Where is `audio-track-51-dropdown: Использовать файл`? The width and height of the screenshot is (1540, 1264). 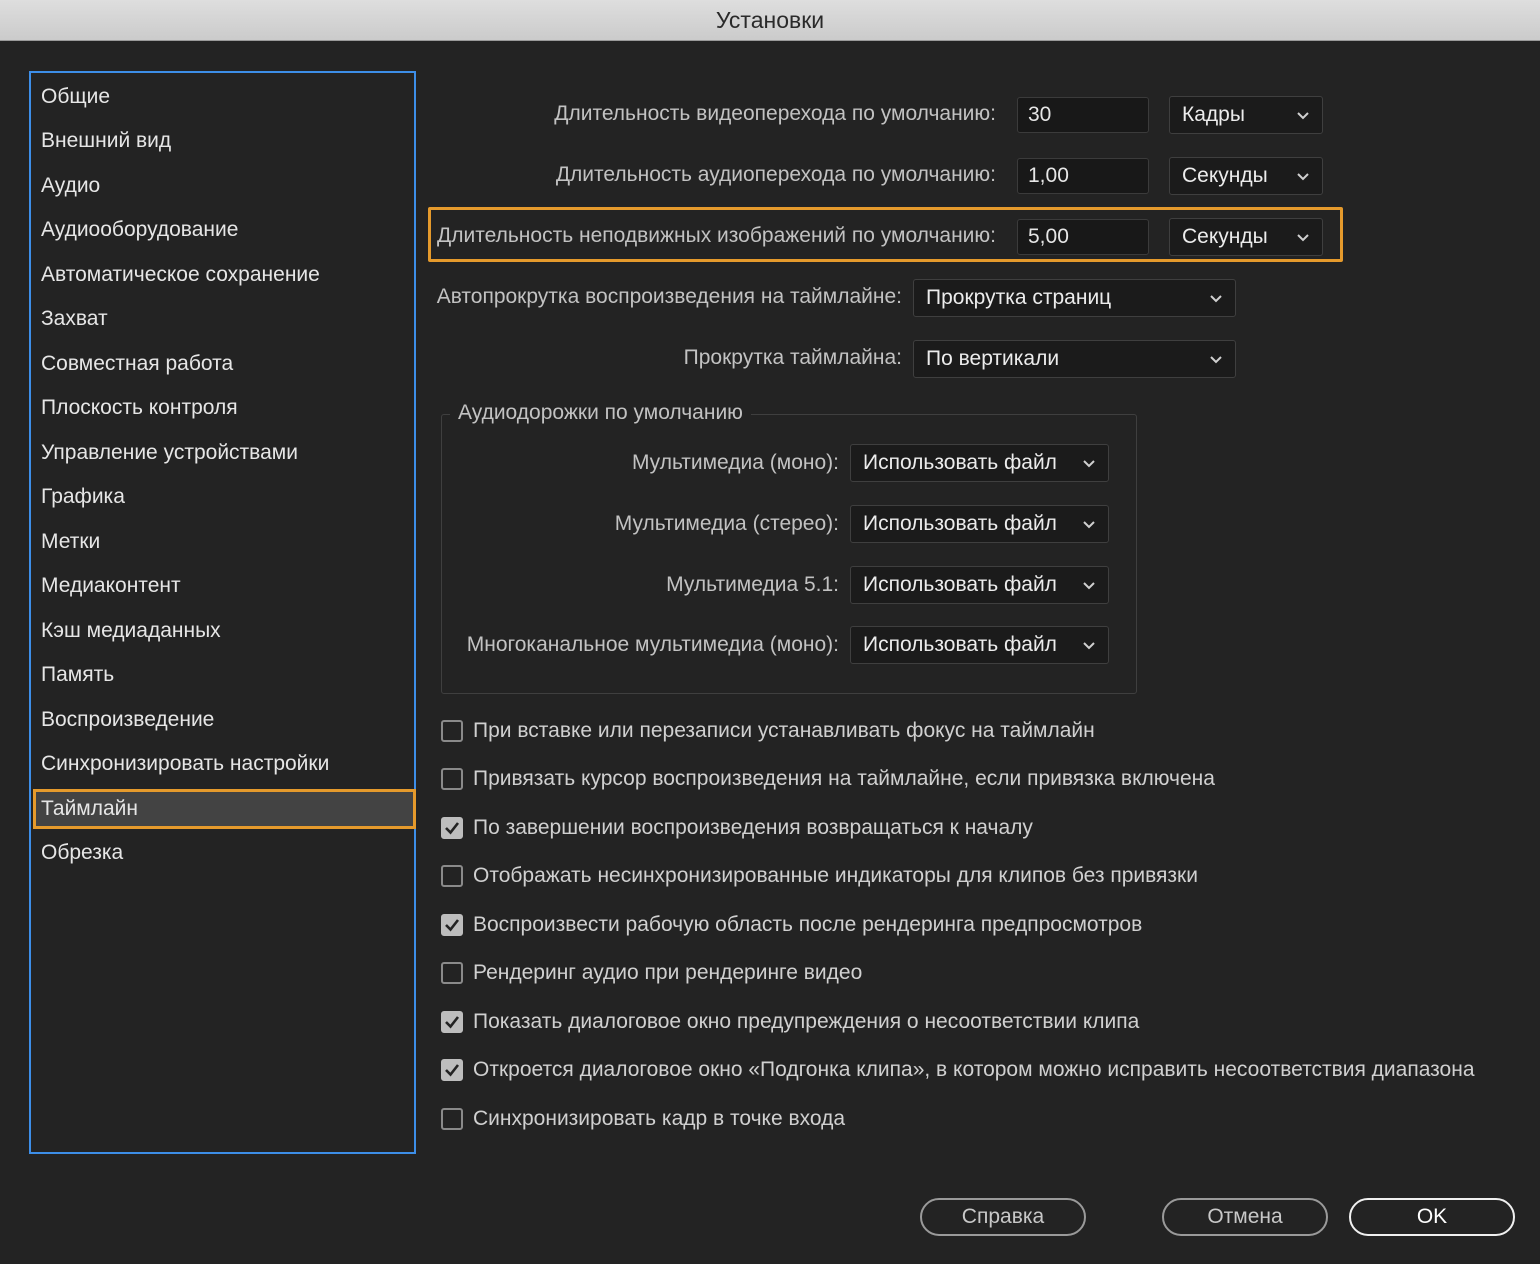
audio-track-51-dropdown: Использовать файл is located at coordinates (979, 585).